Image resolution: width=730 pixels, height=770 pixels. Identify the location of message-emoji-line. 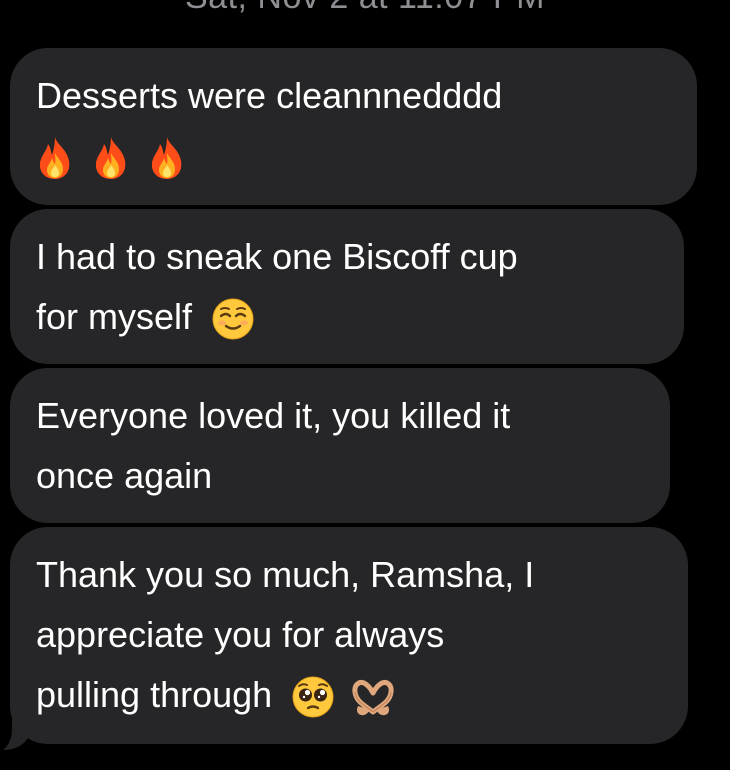
(353, 156).